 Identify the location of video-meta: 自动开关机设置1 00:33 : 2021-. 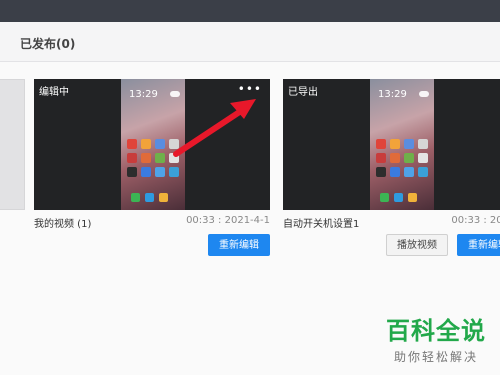
(391, 221).